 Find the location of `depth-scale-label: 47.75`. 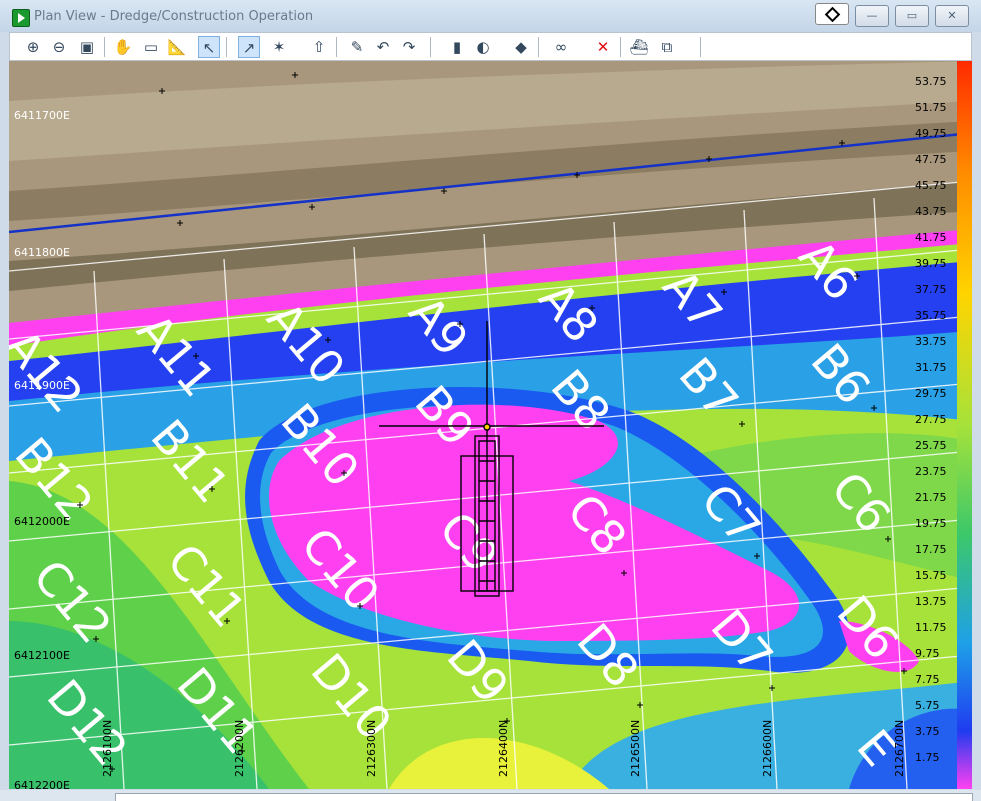

depth-scale-label: 47.75 is located at coordinates (931, 159).